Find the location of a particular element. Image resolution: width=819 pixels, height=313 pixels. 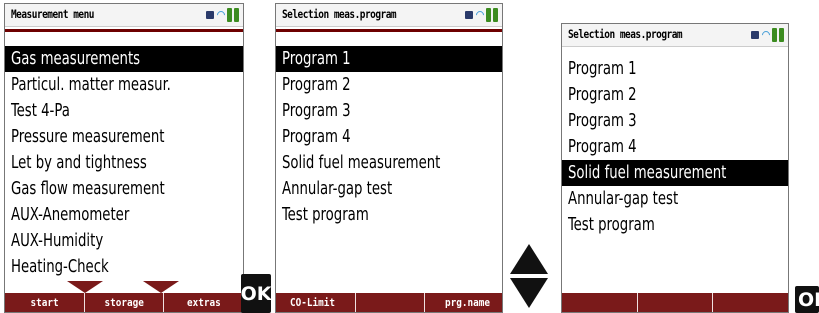

list-item-label: Particul. matter measur. is located at coordinates (91, 84).